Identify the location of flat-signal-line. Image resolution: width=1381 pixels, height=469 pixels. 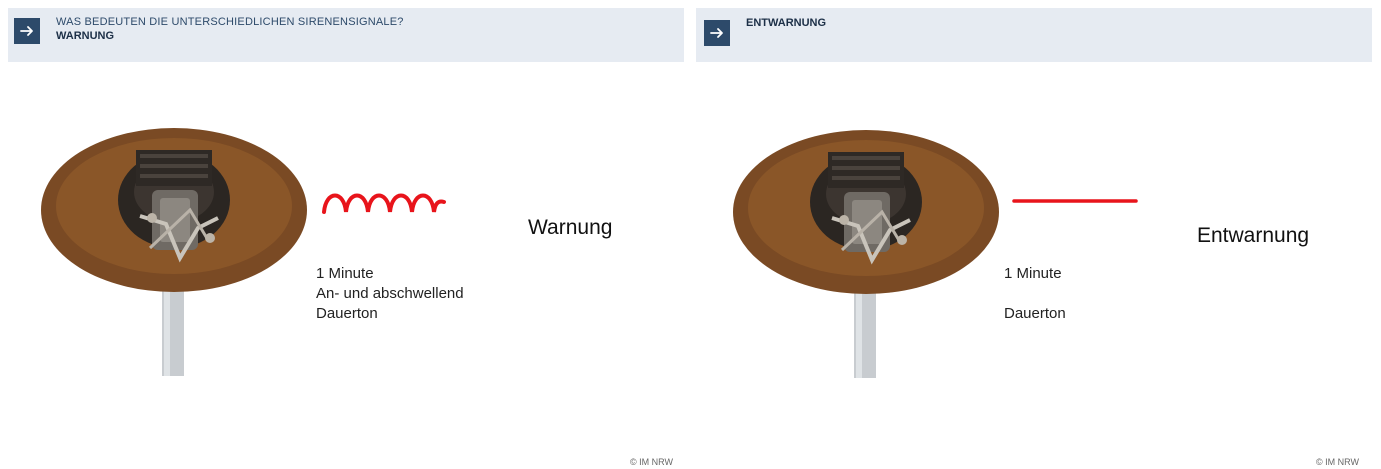
(1075, 201).